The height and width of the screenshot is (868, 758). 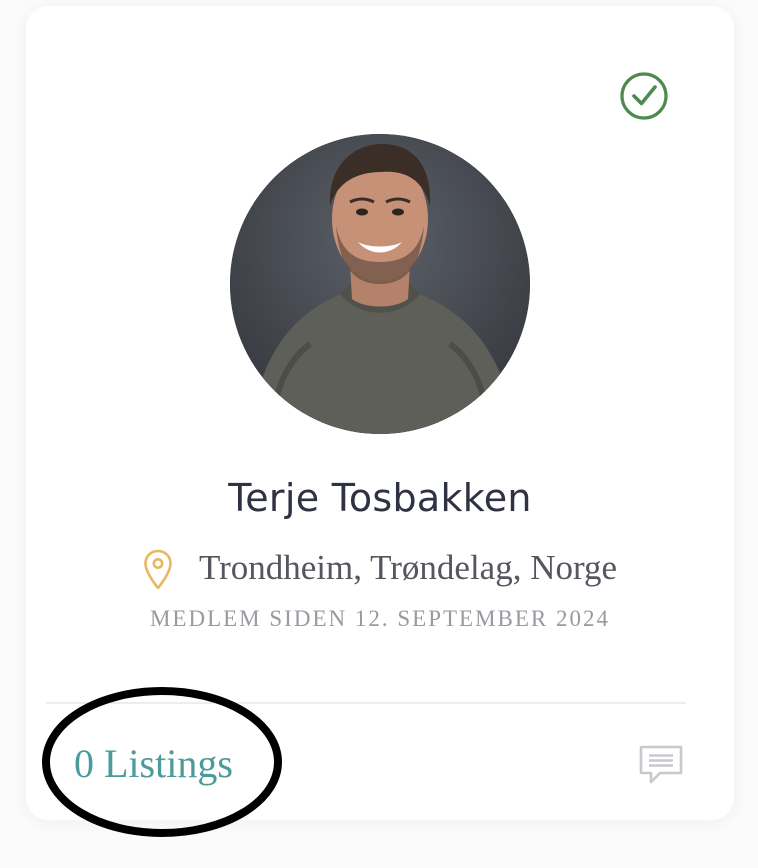 What do you see at coordinates (380, 498) in the screenshot?
I see `profile-name: Terje Tosbakken` at bounding box center [380, 498].